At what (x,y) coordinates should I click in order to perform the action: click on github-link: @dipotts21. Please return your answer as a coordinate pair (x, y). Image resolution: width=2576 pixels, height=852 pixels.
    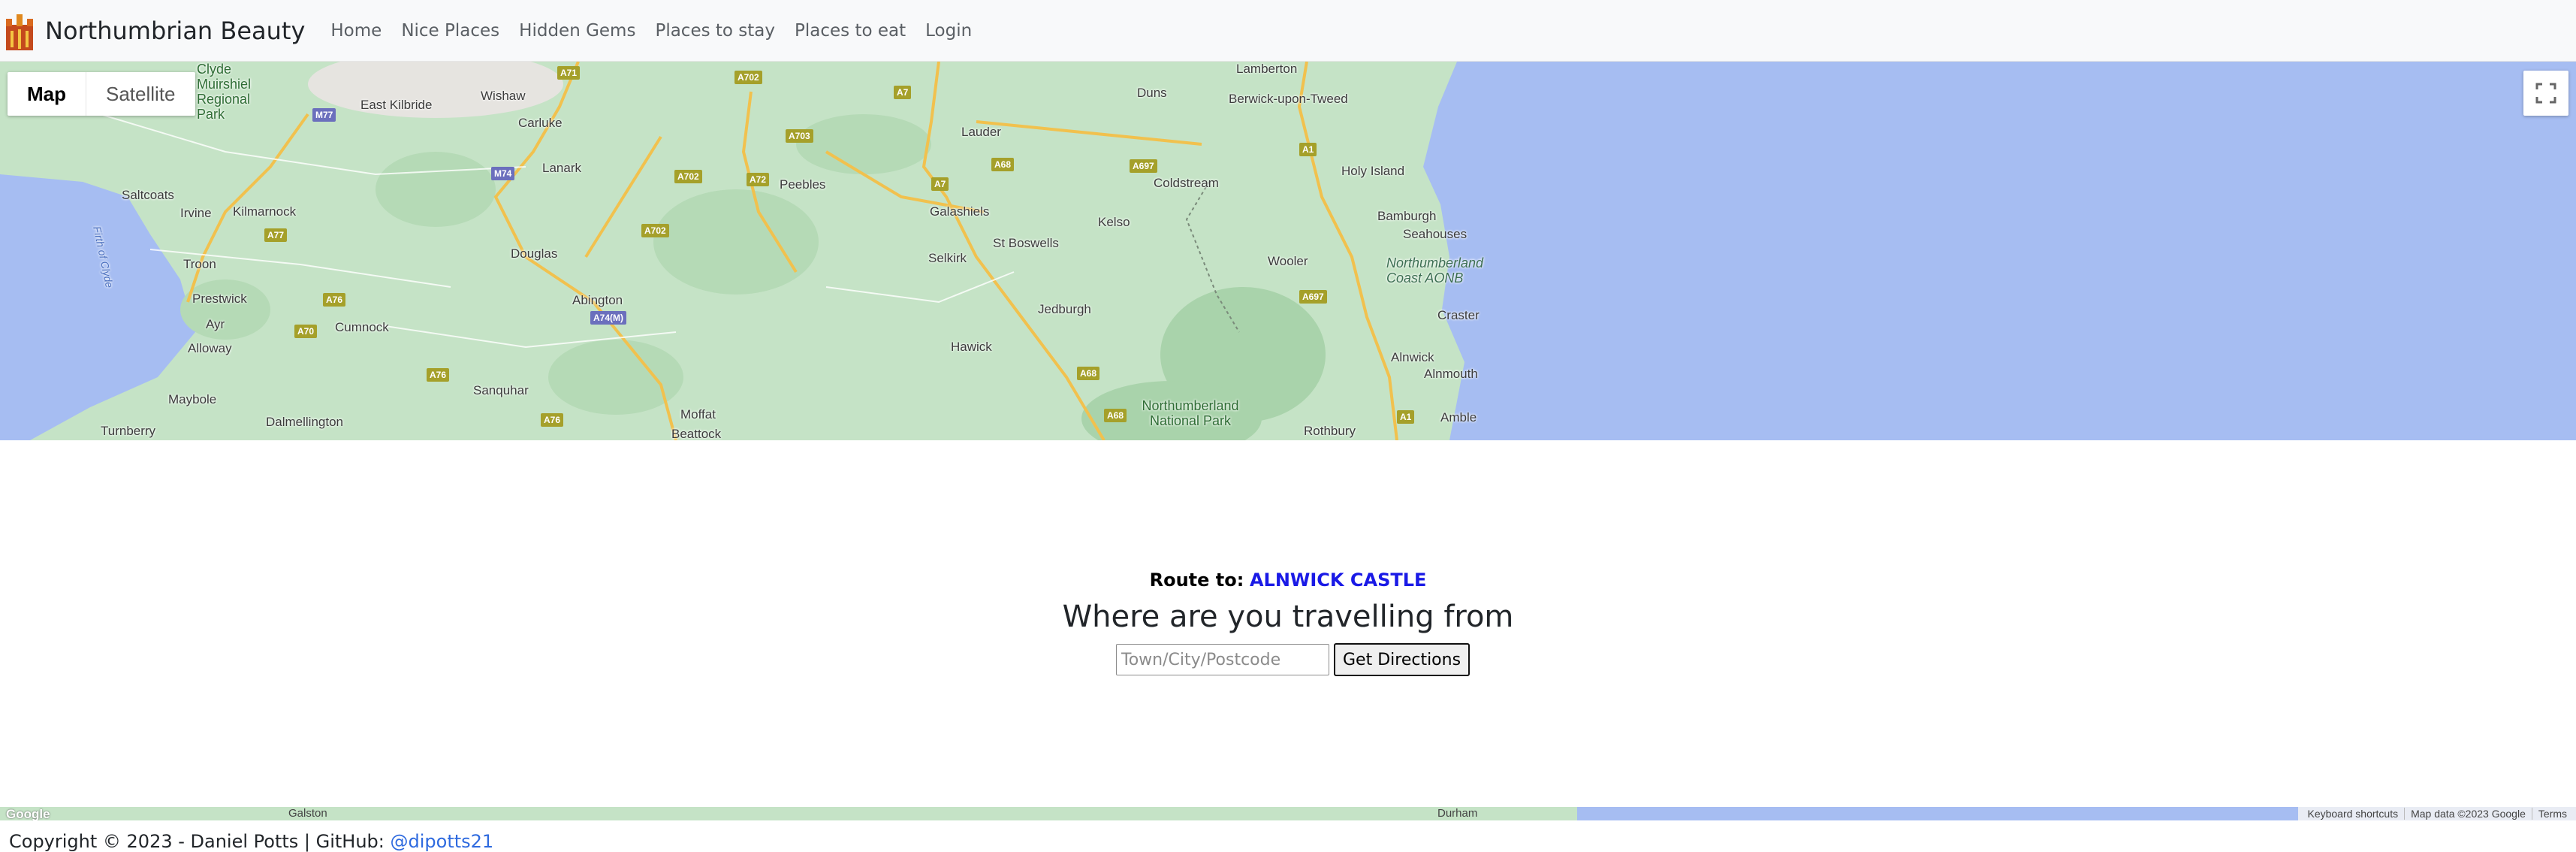
    Looking at the image, I should click on (442, 841).